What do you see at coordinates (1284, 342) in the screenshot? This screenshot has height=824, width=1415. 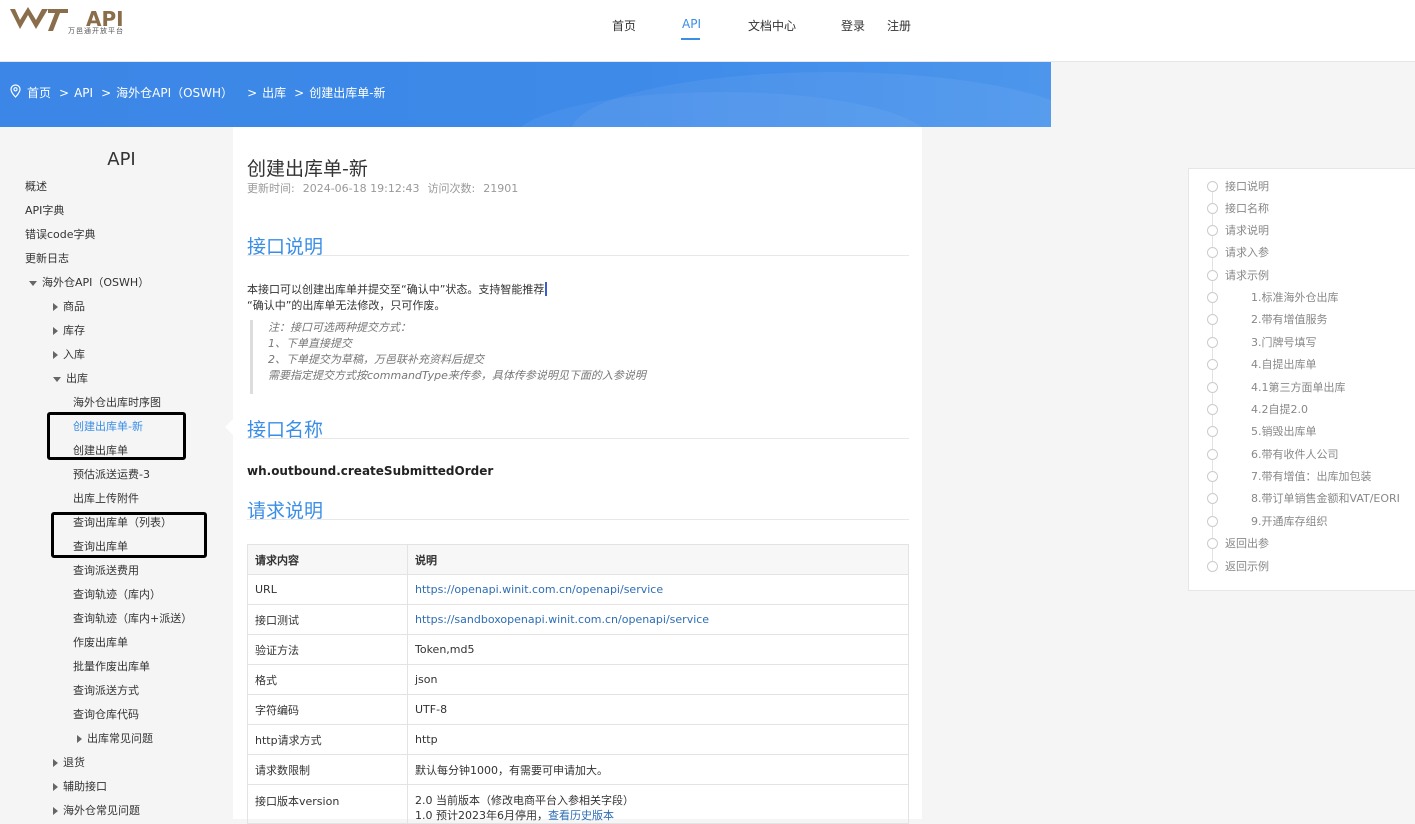 I see `toc-item: 3.门牌号填写` at bounding box center [1284, 342].